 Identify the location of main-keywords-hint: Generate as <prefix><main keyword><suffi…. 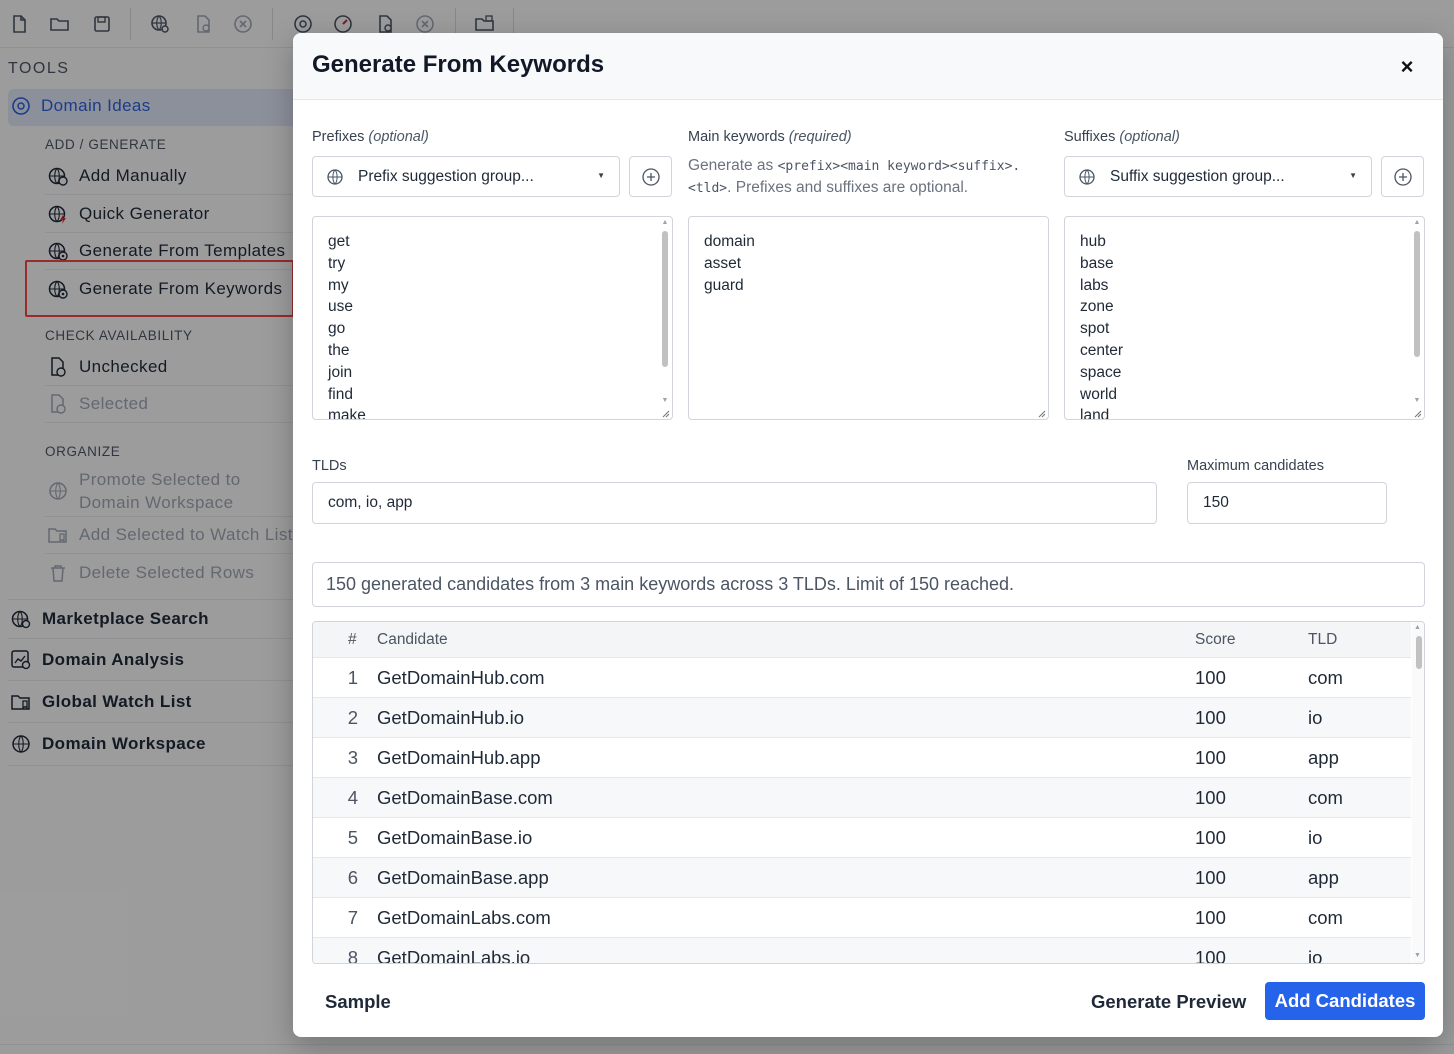
(868, 177).